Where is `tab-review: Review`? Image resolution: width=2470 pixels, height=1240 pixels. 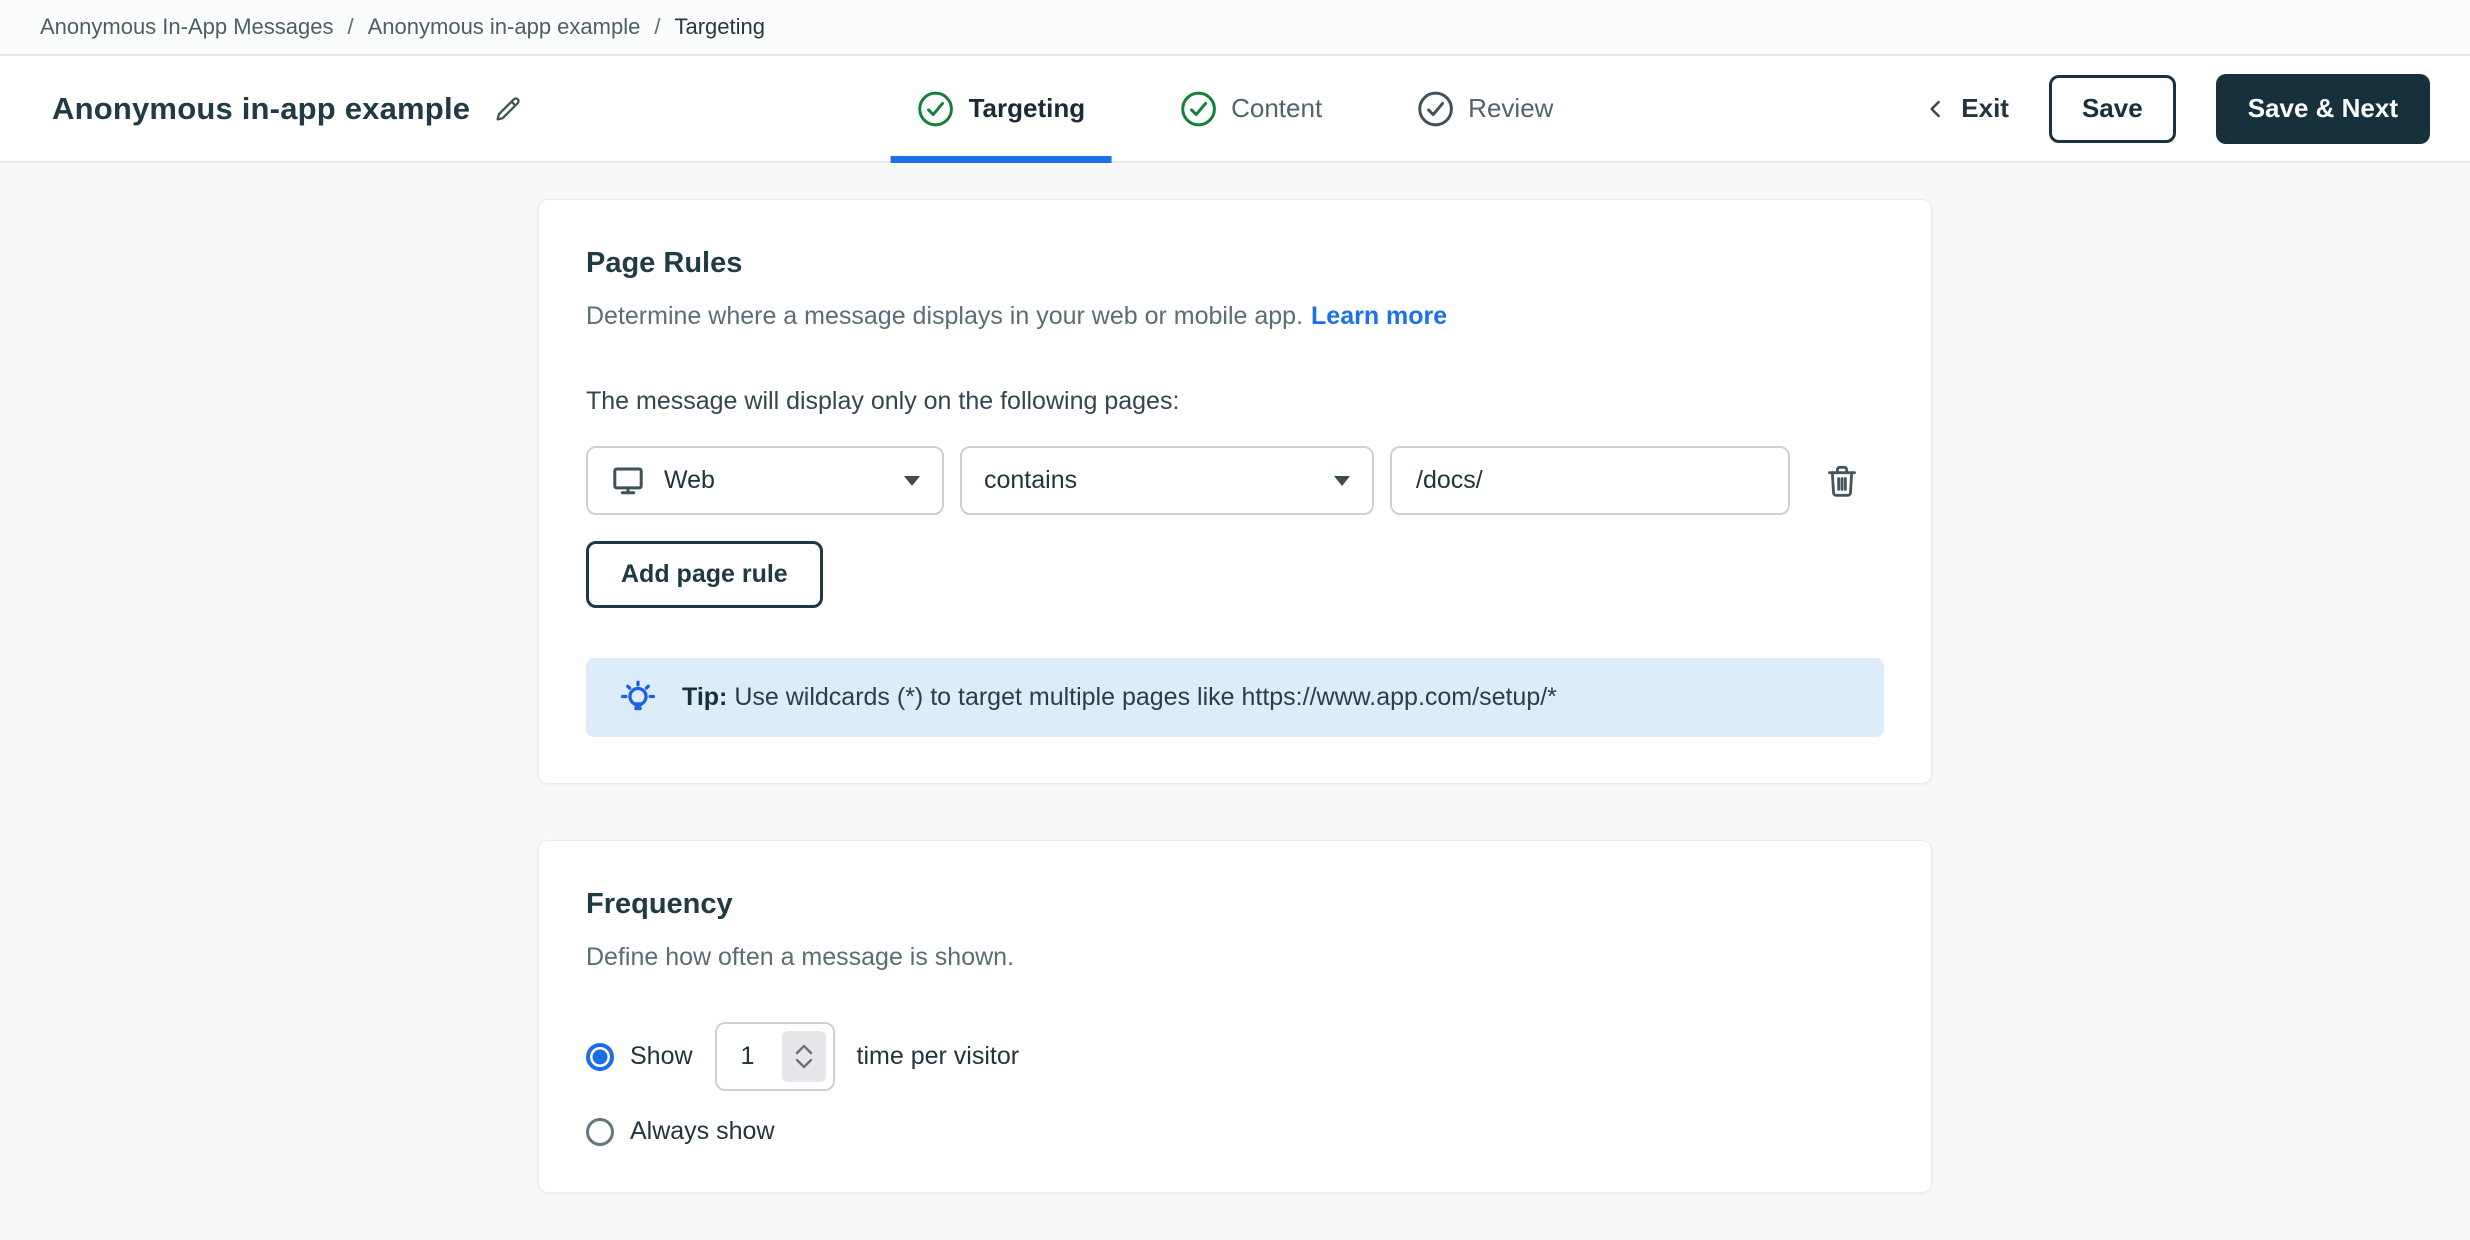 tab-review: Review is located at coordinates (1484, 108).